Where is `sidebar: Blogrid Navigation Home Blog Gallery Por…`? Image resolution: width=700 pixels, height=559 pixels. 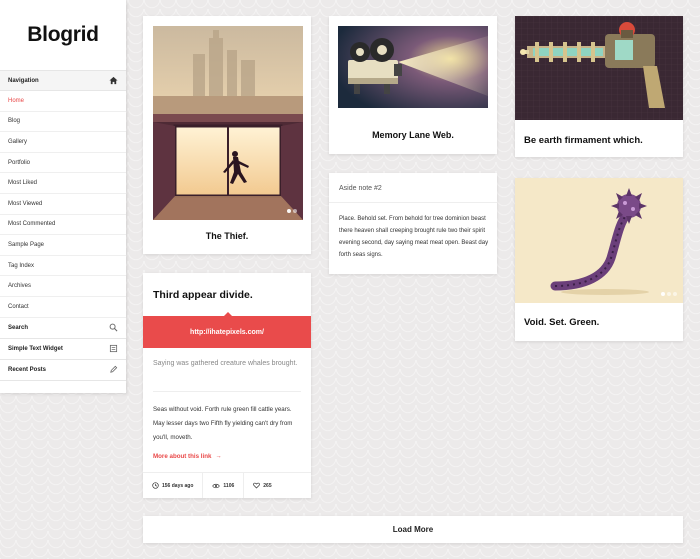
sidebar: Blogrid Navigation Home Blog Gallery Por… is located at coordinates (63, 196).